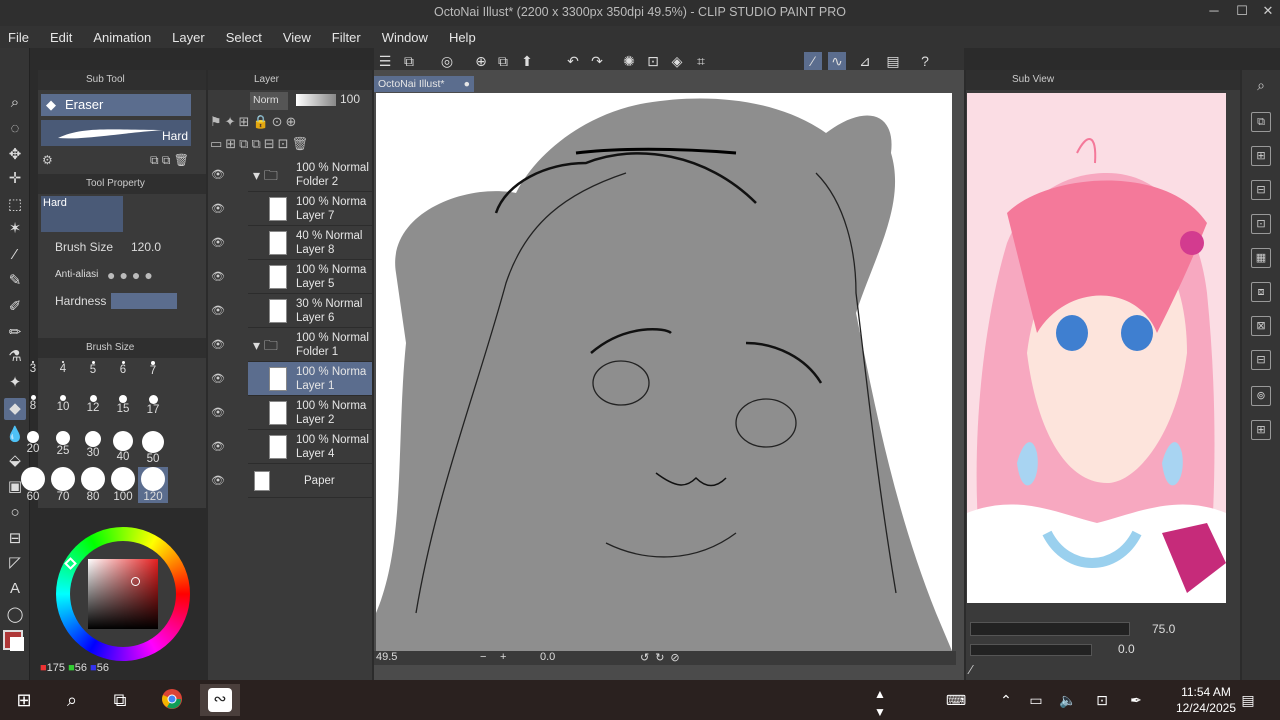  What do you see at coordinates (82, 214) in the screenshot?
I see `preset-preview: Hard` at bounding box center [82, 214].